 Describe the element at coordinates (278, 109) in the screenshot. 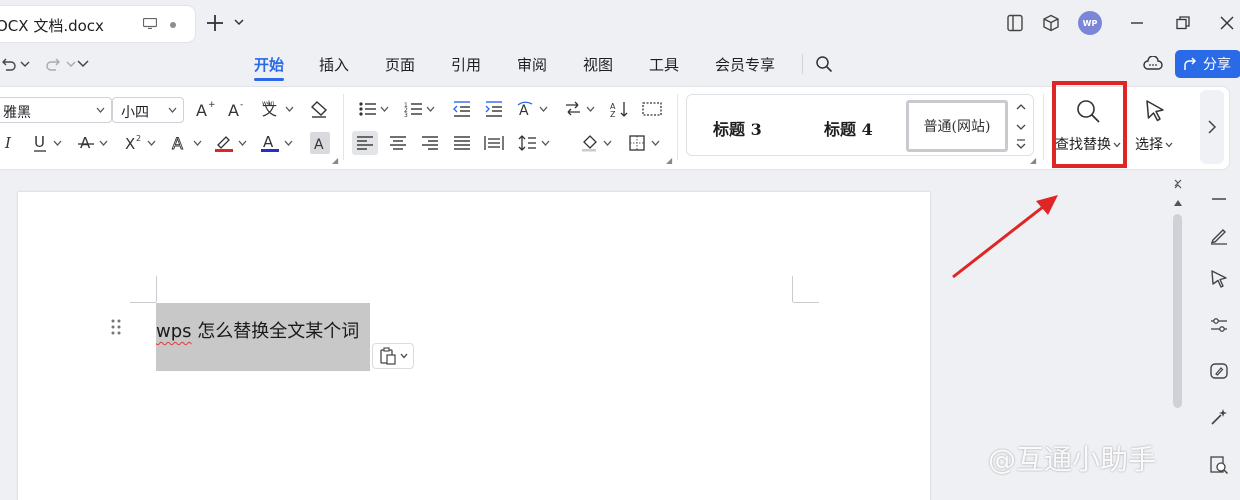

I see `phonetic-guide-icon: 文 wén` at that location.